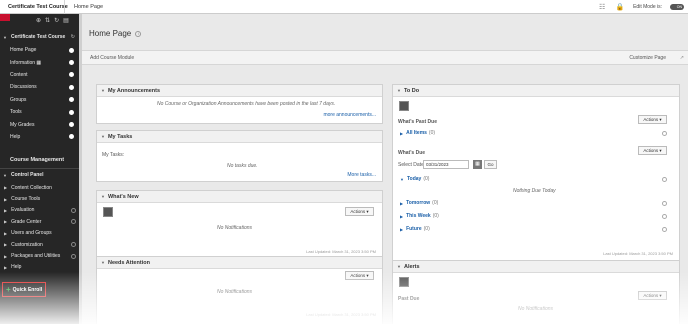  I want to click on module-header: ▼ My Tasks, so click(239, 137).